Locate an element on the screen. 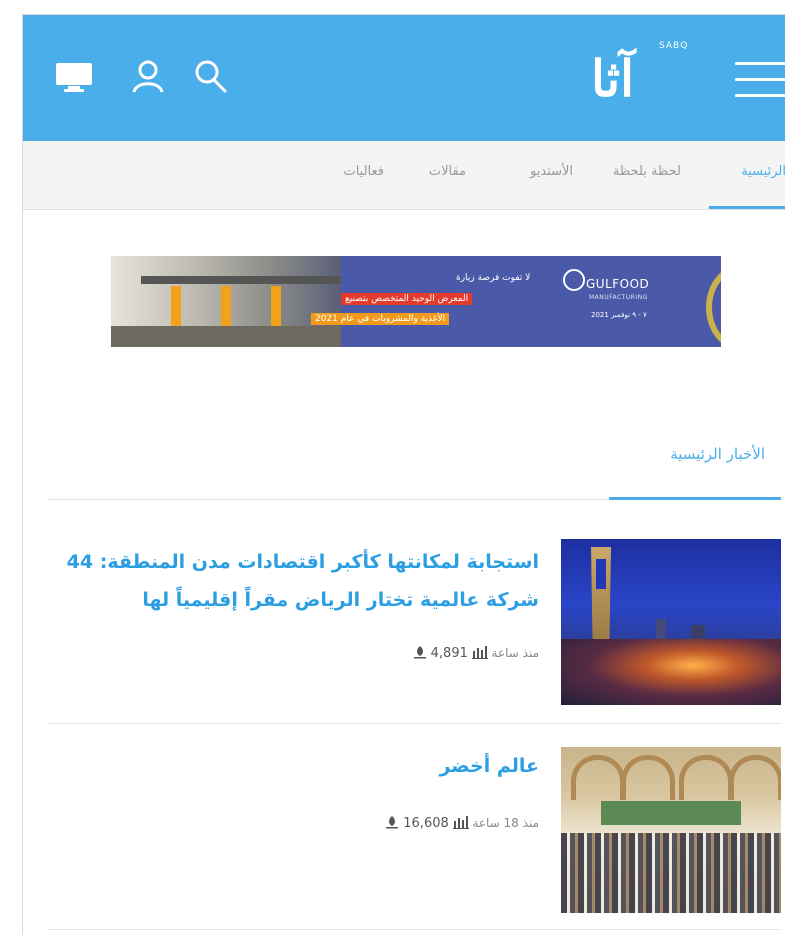 The height and width of the screenshot is (935, 785). nav-active-underline is located at coordinates (747, 207).